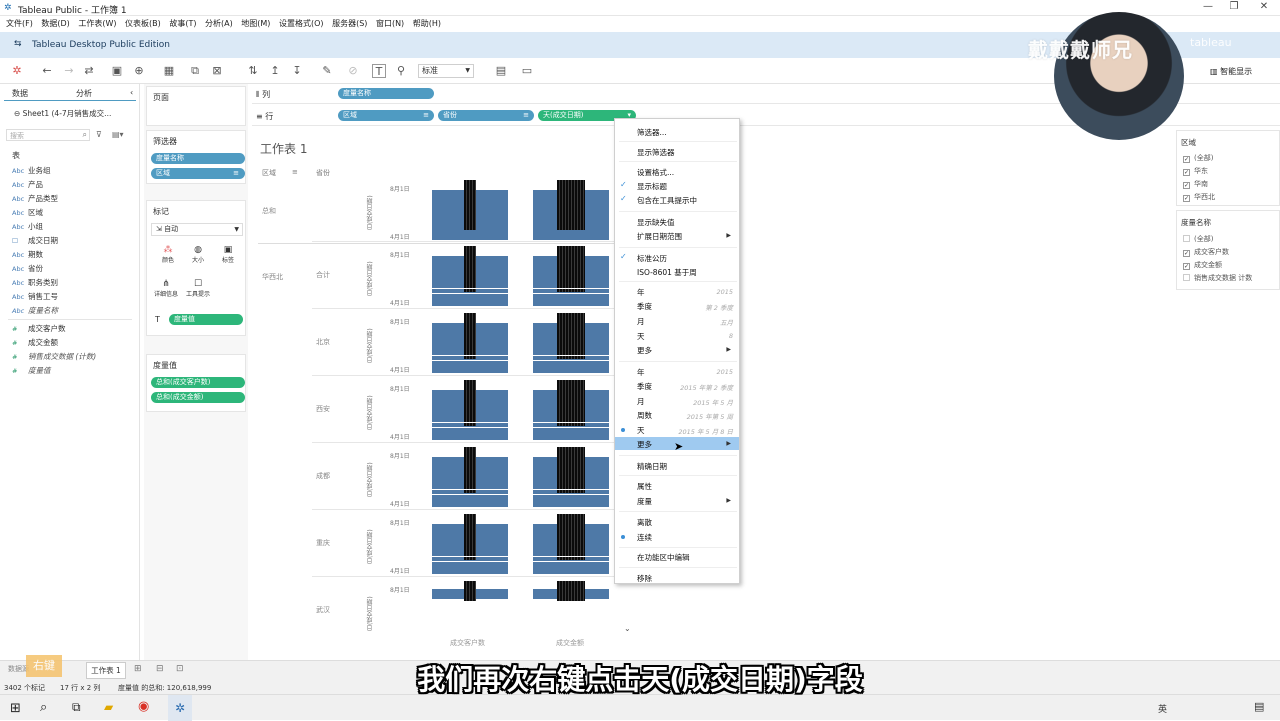 This screenshot has width=1280, height=721. I want to click on field-item: Abc 业务组, so click(31, 170).